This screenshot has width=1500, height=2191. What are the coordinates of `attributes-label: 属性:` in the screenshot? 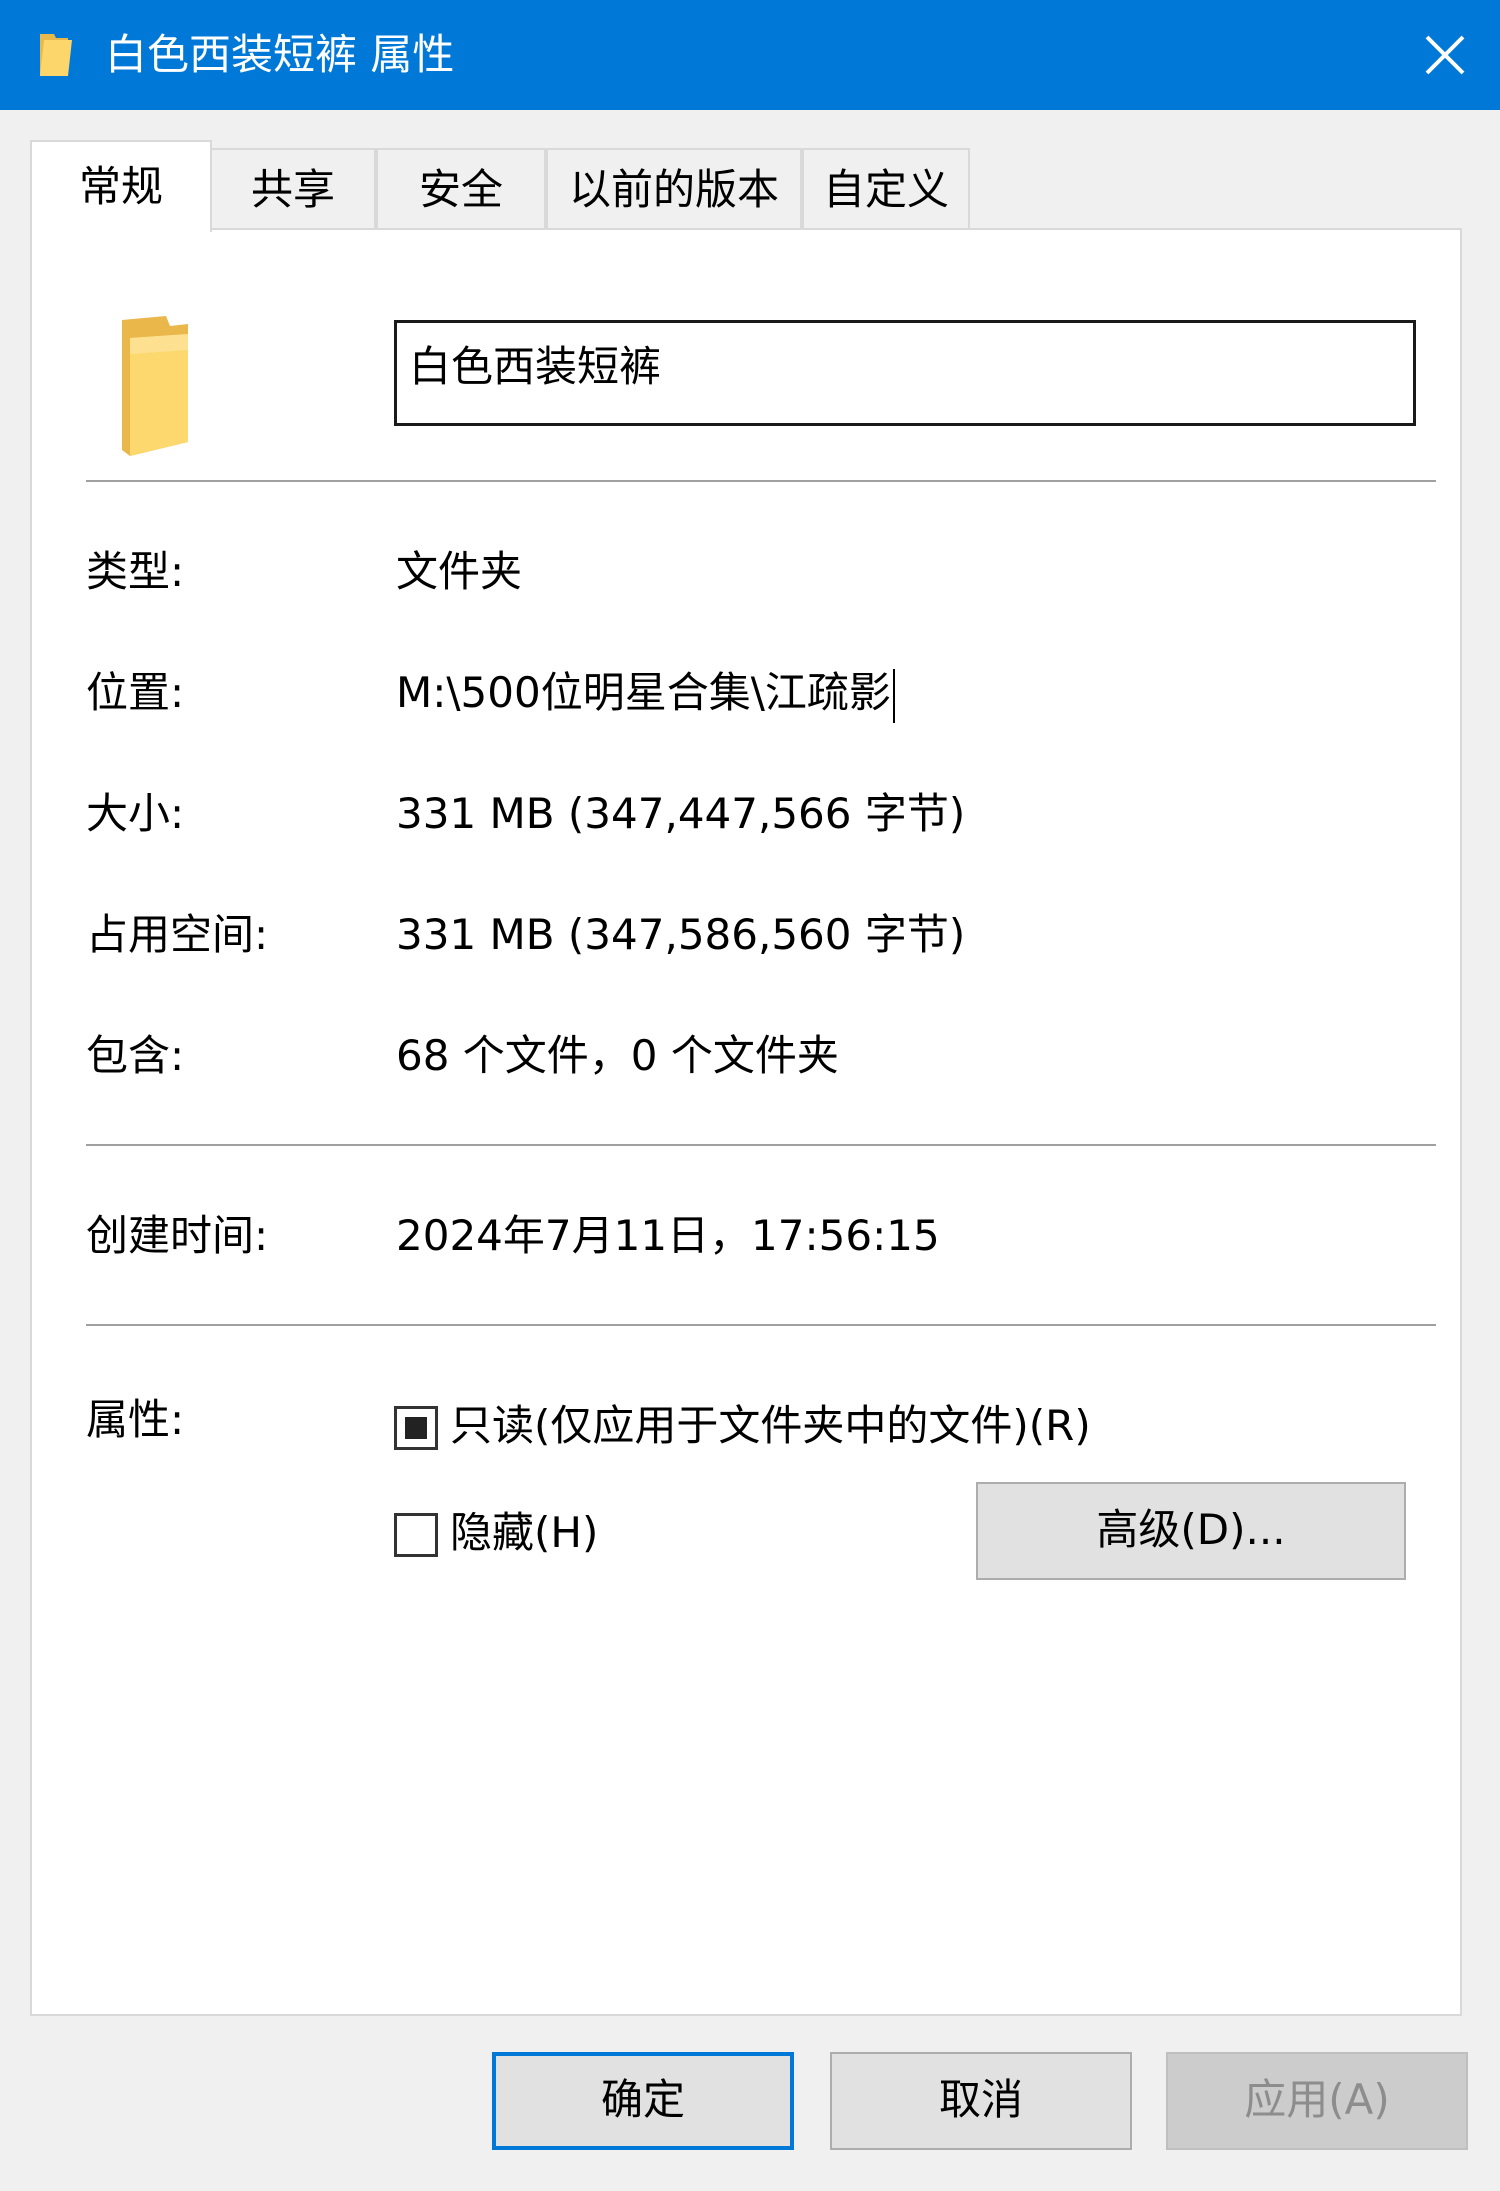 It's located at (135, 1419).